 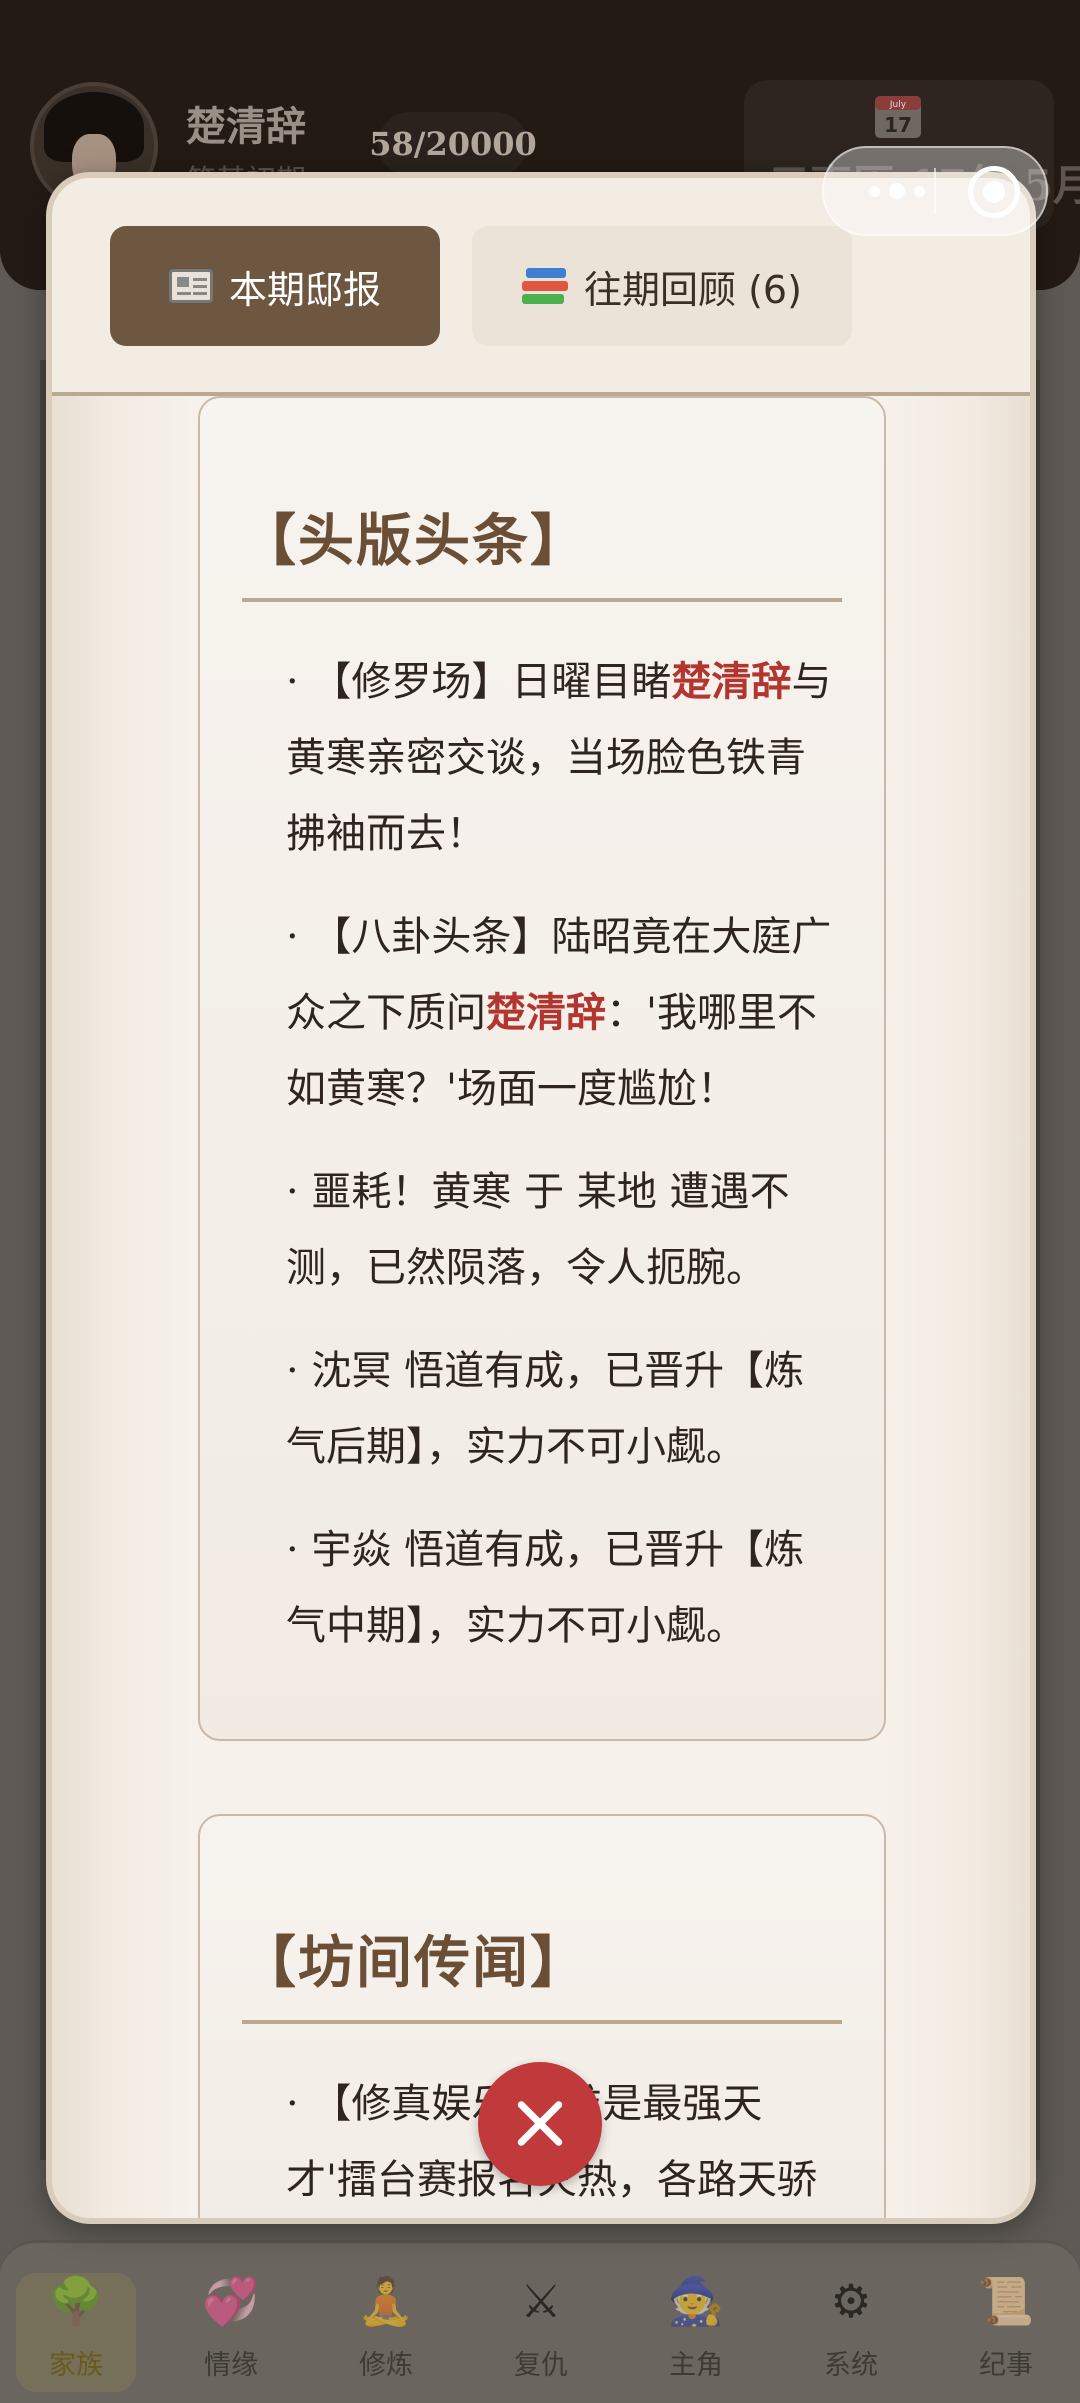 I want to click on scroll-icon: 📜, so click(x=1006, y=2301).